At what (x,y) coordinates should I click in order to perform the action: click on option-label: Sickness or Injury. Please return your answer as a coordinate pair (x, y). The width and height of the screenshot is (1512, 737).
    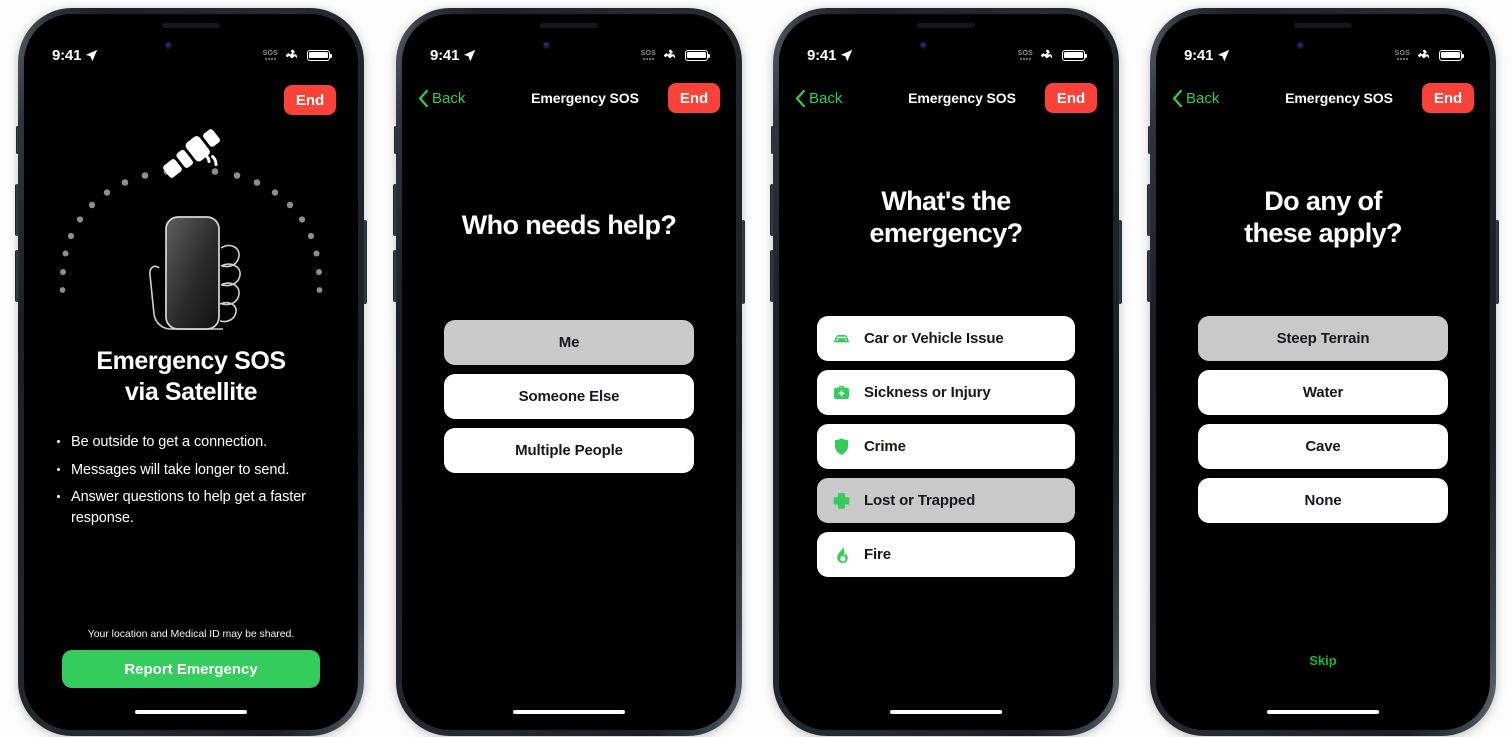
    Looking at the image, I should click on (927, 392).